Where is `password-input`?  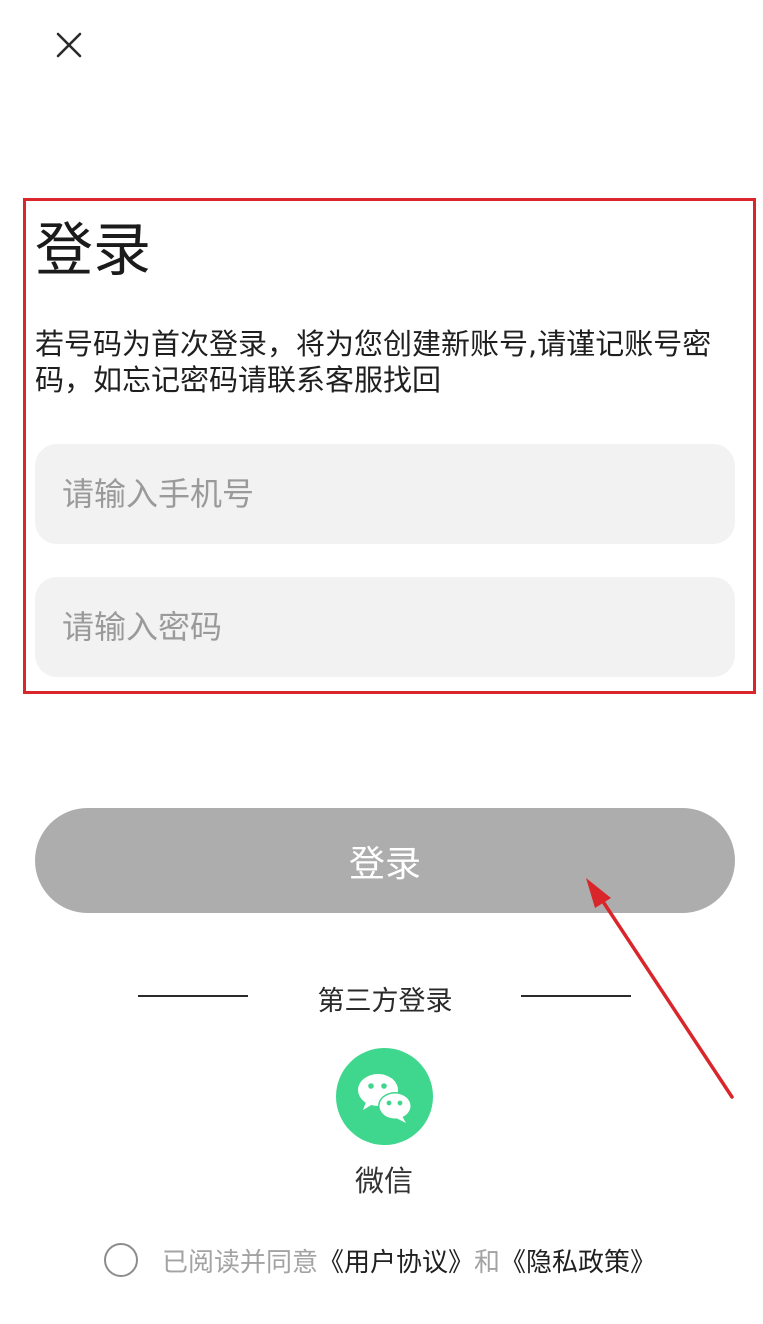 password-input is located at coordinates (385, 627).